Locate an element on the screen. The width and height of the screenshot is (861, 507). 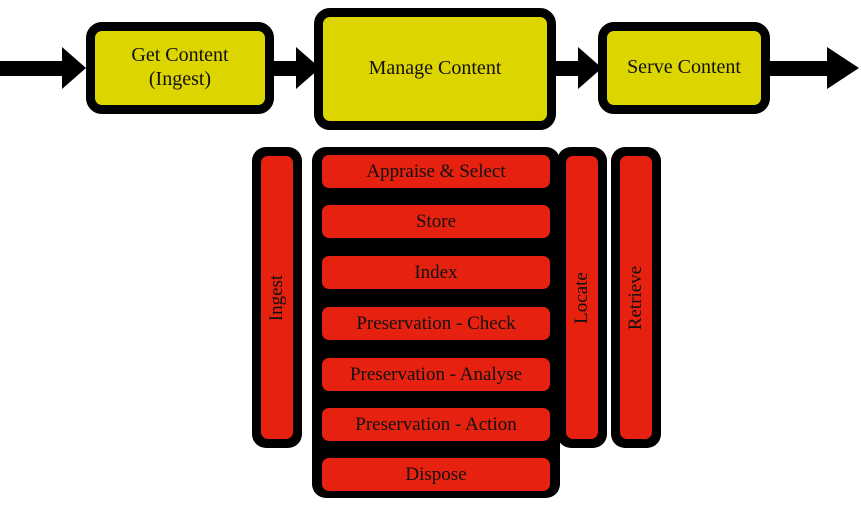
flow-box-manage-content: Manage Content is located at coordinates (435, 69).